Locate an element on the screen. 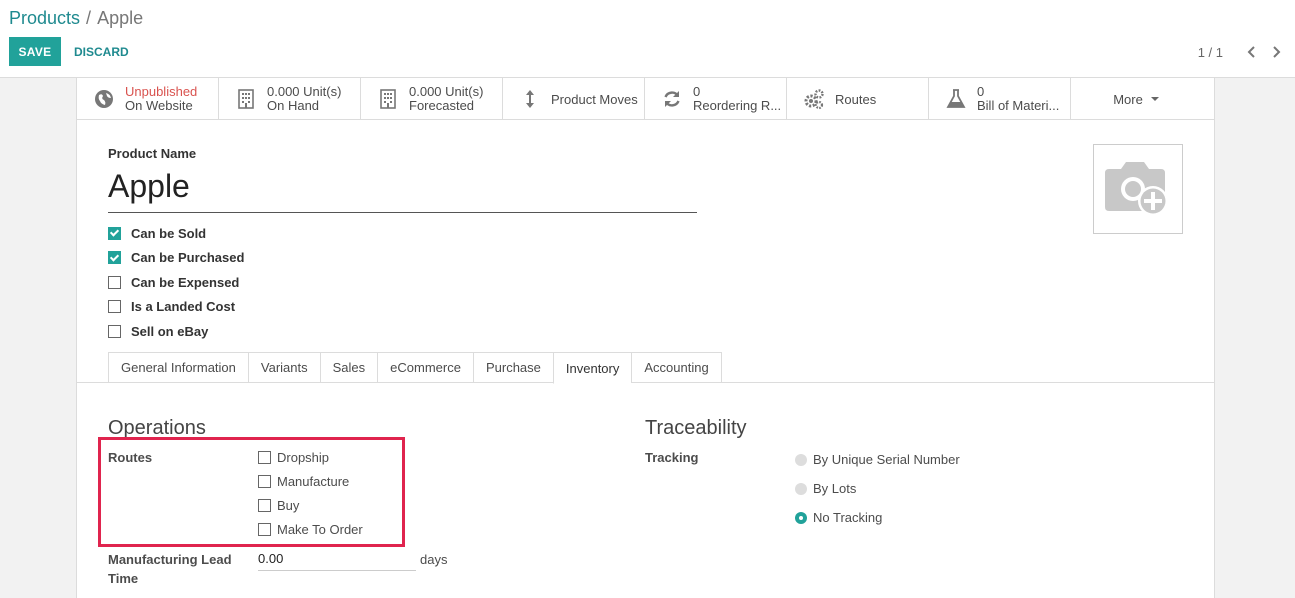 The height and width of the screenshot is (598, 1295). globe-icon is located at coordinates (104, 99).